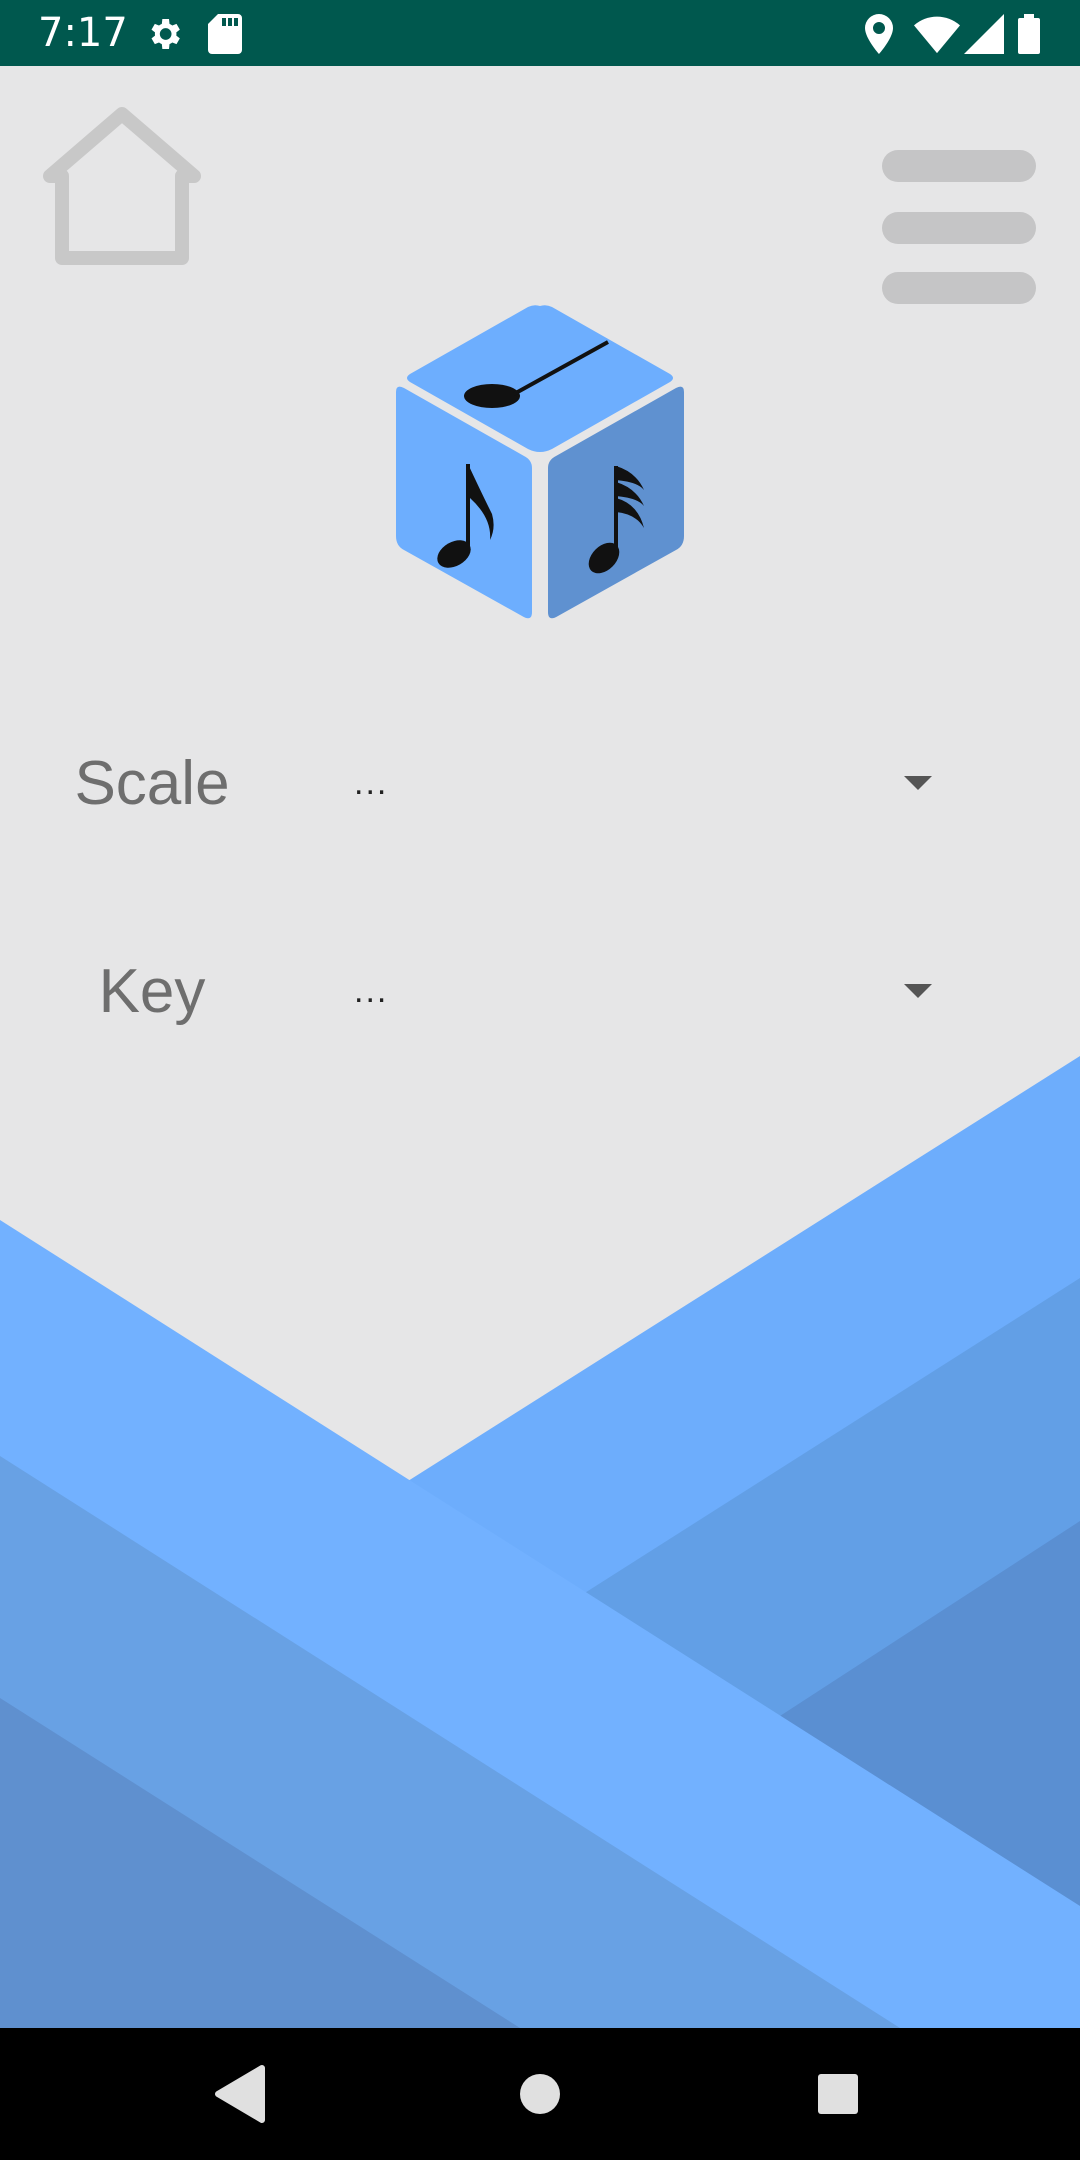 The image size is (1080, 2160). What do you see at coordinates (240, 2094) in the screenshot?
I see `back-icon` at bounding box center [240, 2094].